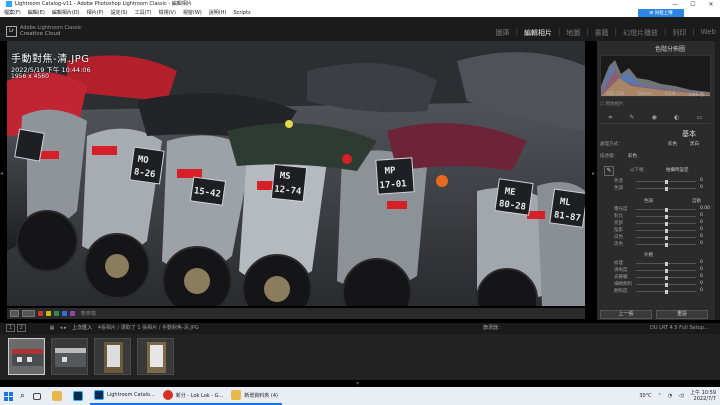 The height and width of the screenshot is (405, 720). I want to click on presence-slider-0-track, so click(666, 263).